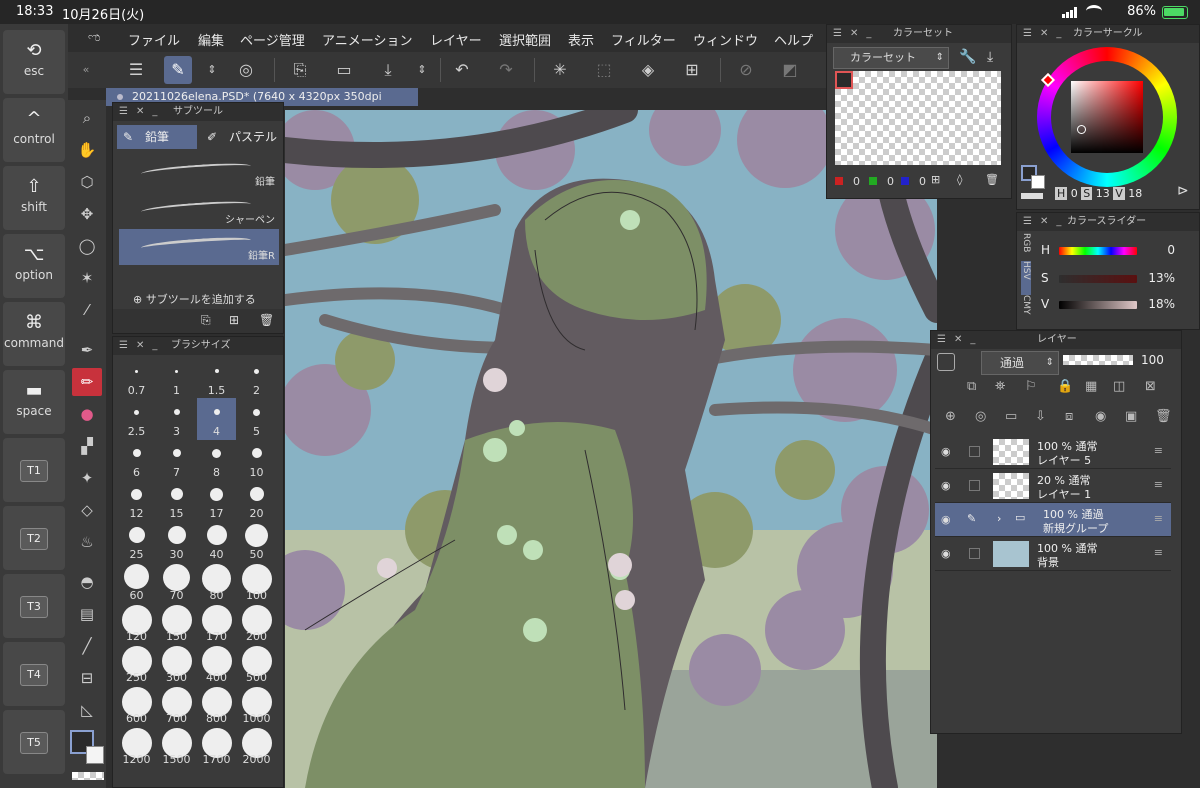 The image size is (1200, 788). What do you see at coordinates (176, 583) in the screenshot?
I see `brush-size-option: 70` at bounding box center [176, 583].